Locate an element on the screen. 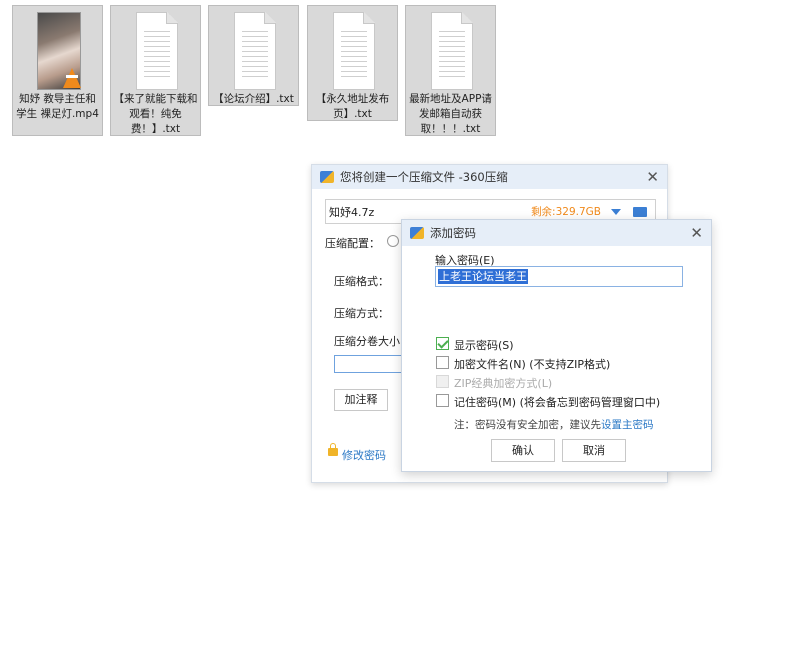  archive-name: 知妤4.7z is located at coordinates (430, 212).